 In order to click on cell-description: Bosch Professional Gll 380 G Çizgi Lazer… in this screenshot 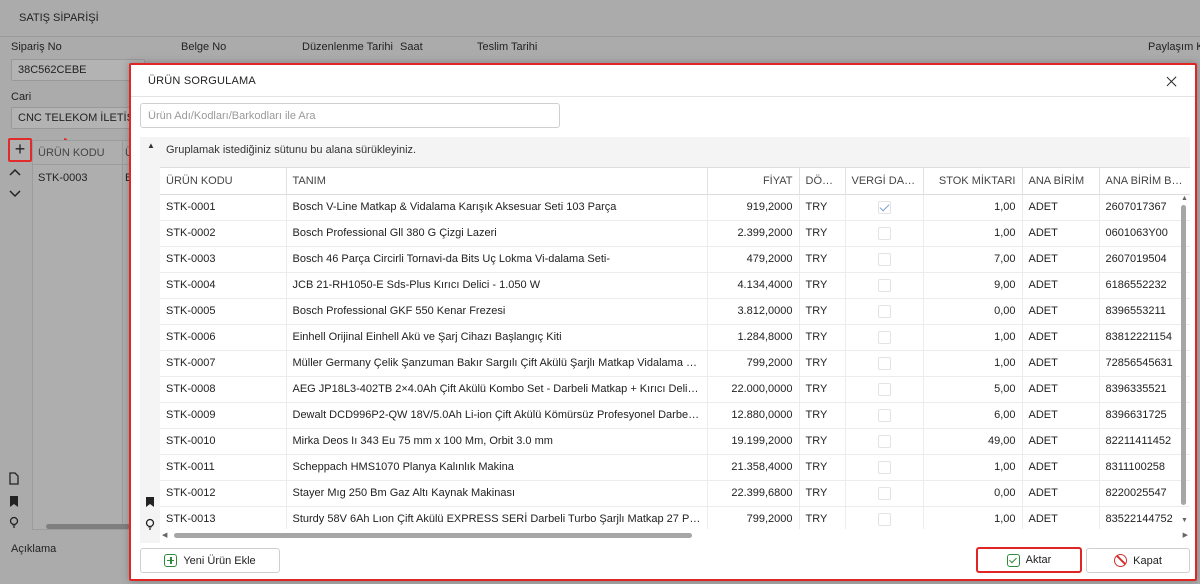, I will do `click(497, 233)`.